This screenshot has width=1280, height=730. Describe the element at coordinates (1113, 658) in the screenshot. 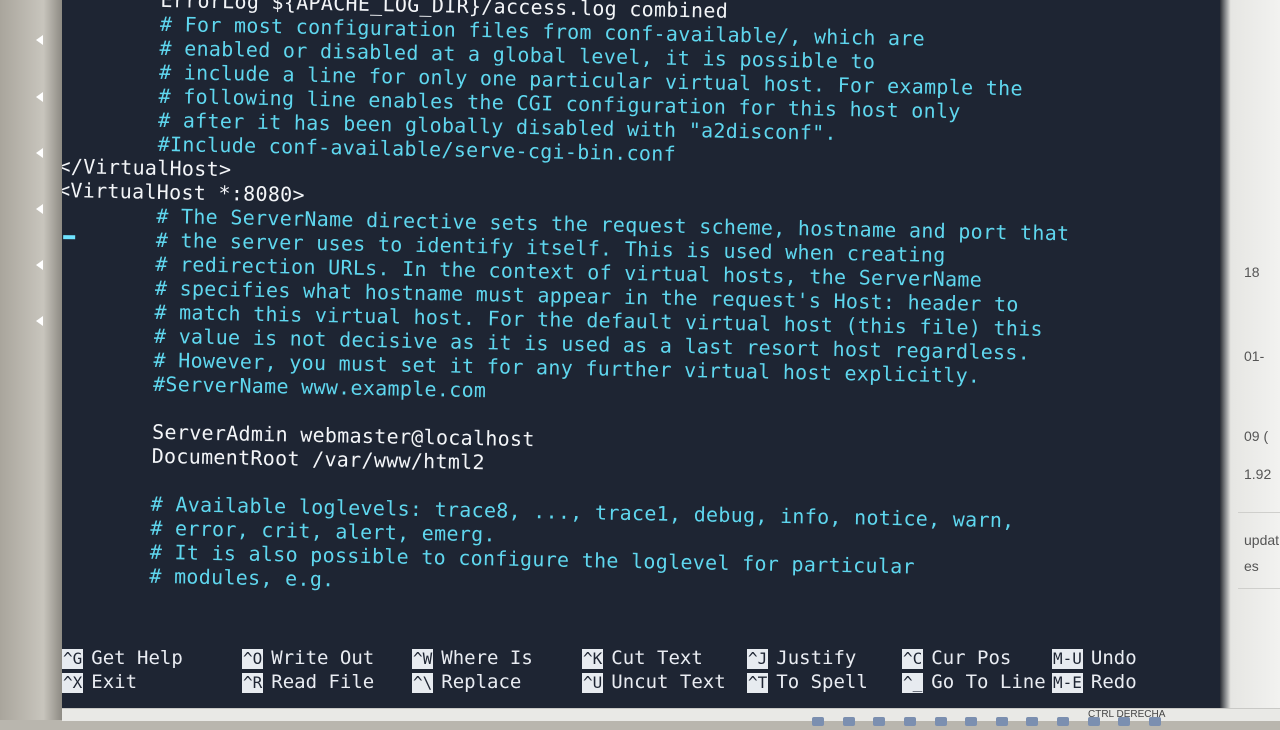

I see `shortcut-label: Undo` at that location.